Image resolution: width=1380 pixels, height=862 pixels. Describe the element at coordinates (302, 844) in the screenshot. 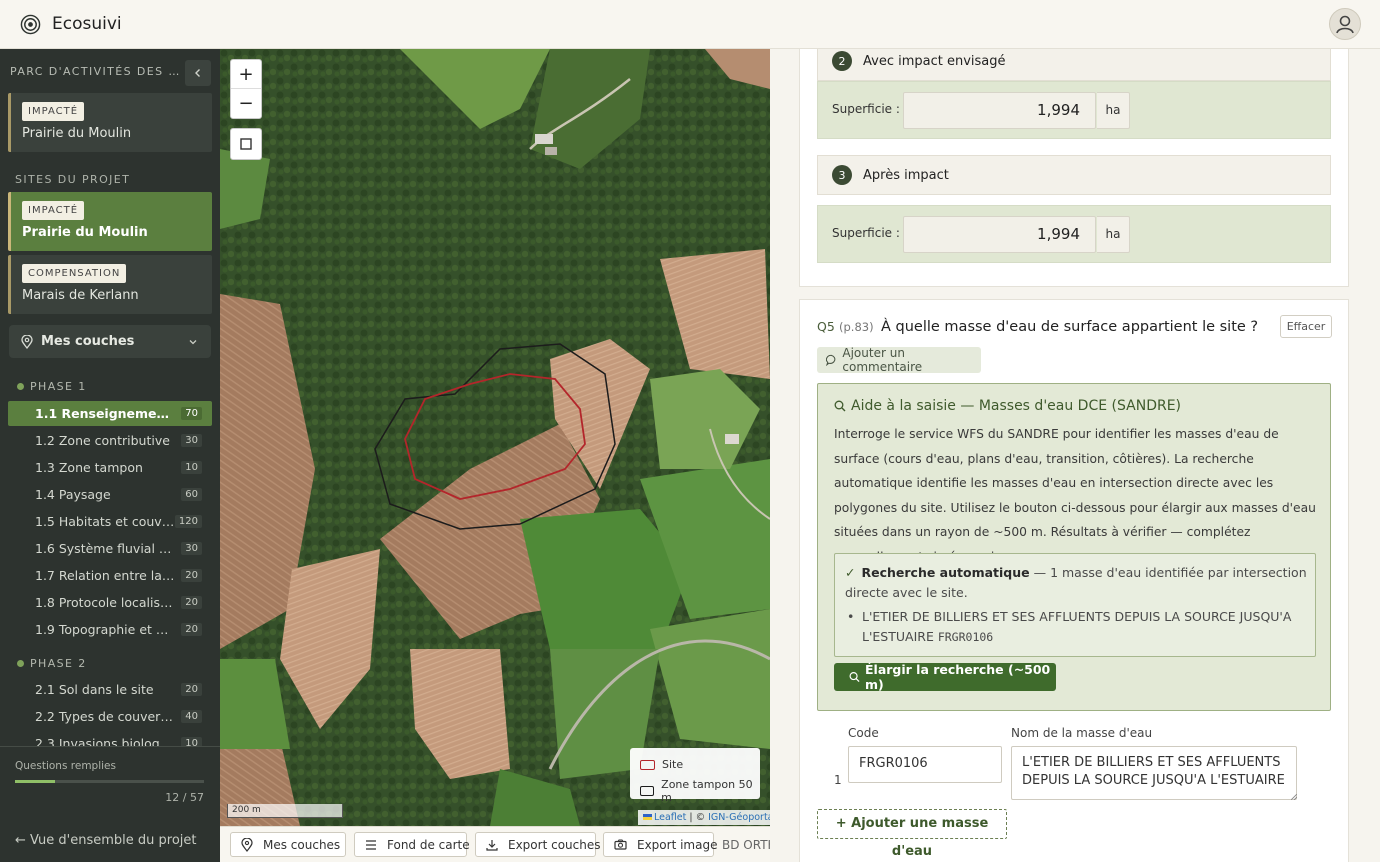

I see `button-label: Mes couches` at that location.